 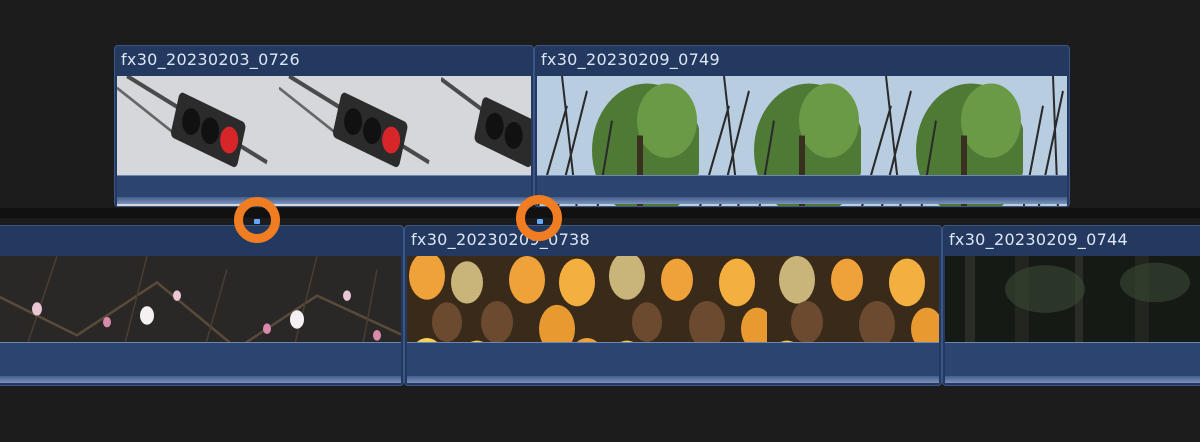 I want to click on track-gap, so click(x=600, y=213).